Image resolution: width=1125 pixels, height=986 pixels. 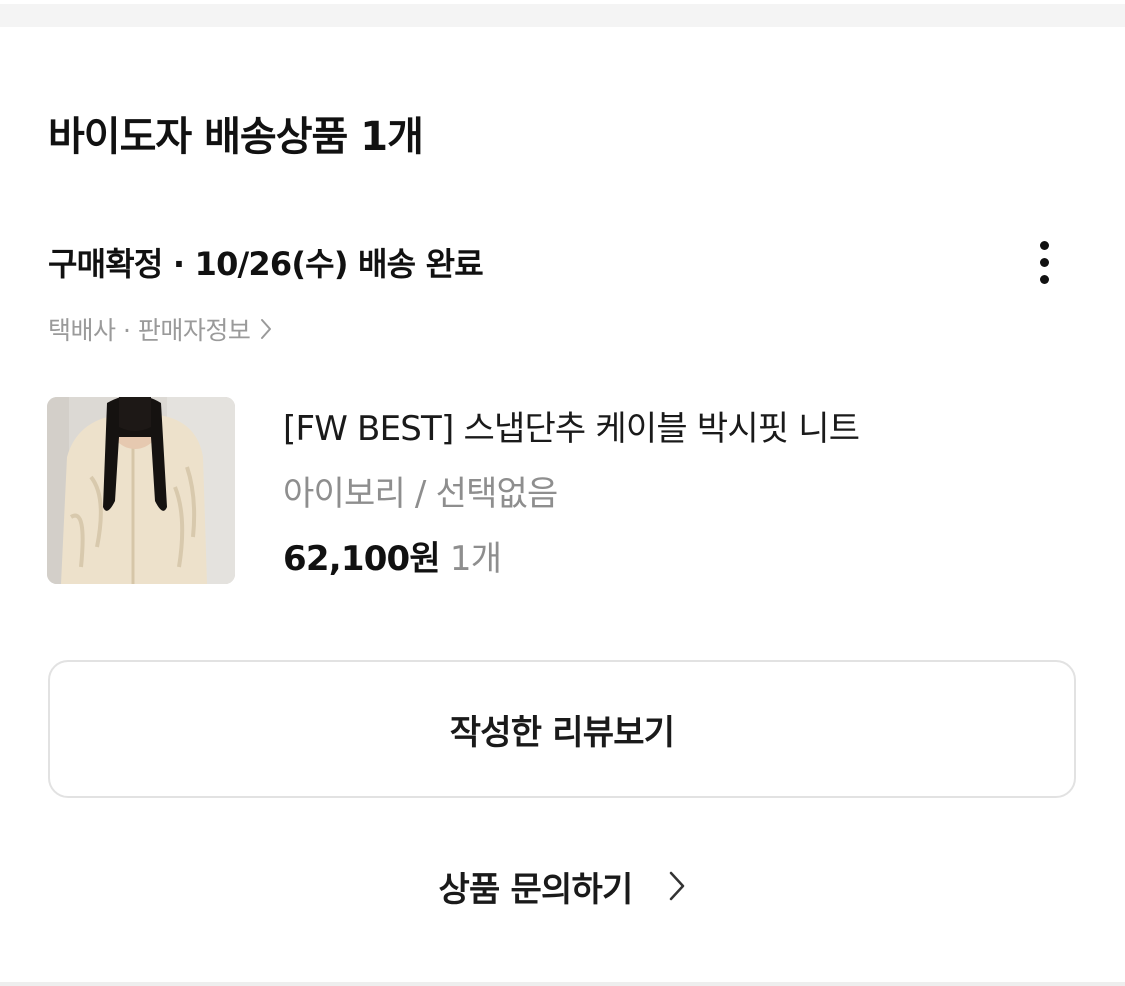 I want to click on view-review-button: 작성한 리뷰보기, so click(x=562, y=729).